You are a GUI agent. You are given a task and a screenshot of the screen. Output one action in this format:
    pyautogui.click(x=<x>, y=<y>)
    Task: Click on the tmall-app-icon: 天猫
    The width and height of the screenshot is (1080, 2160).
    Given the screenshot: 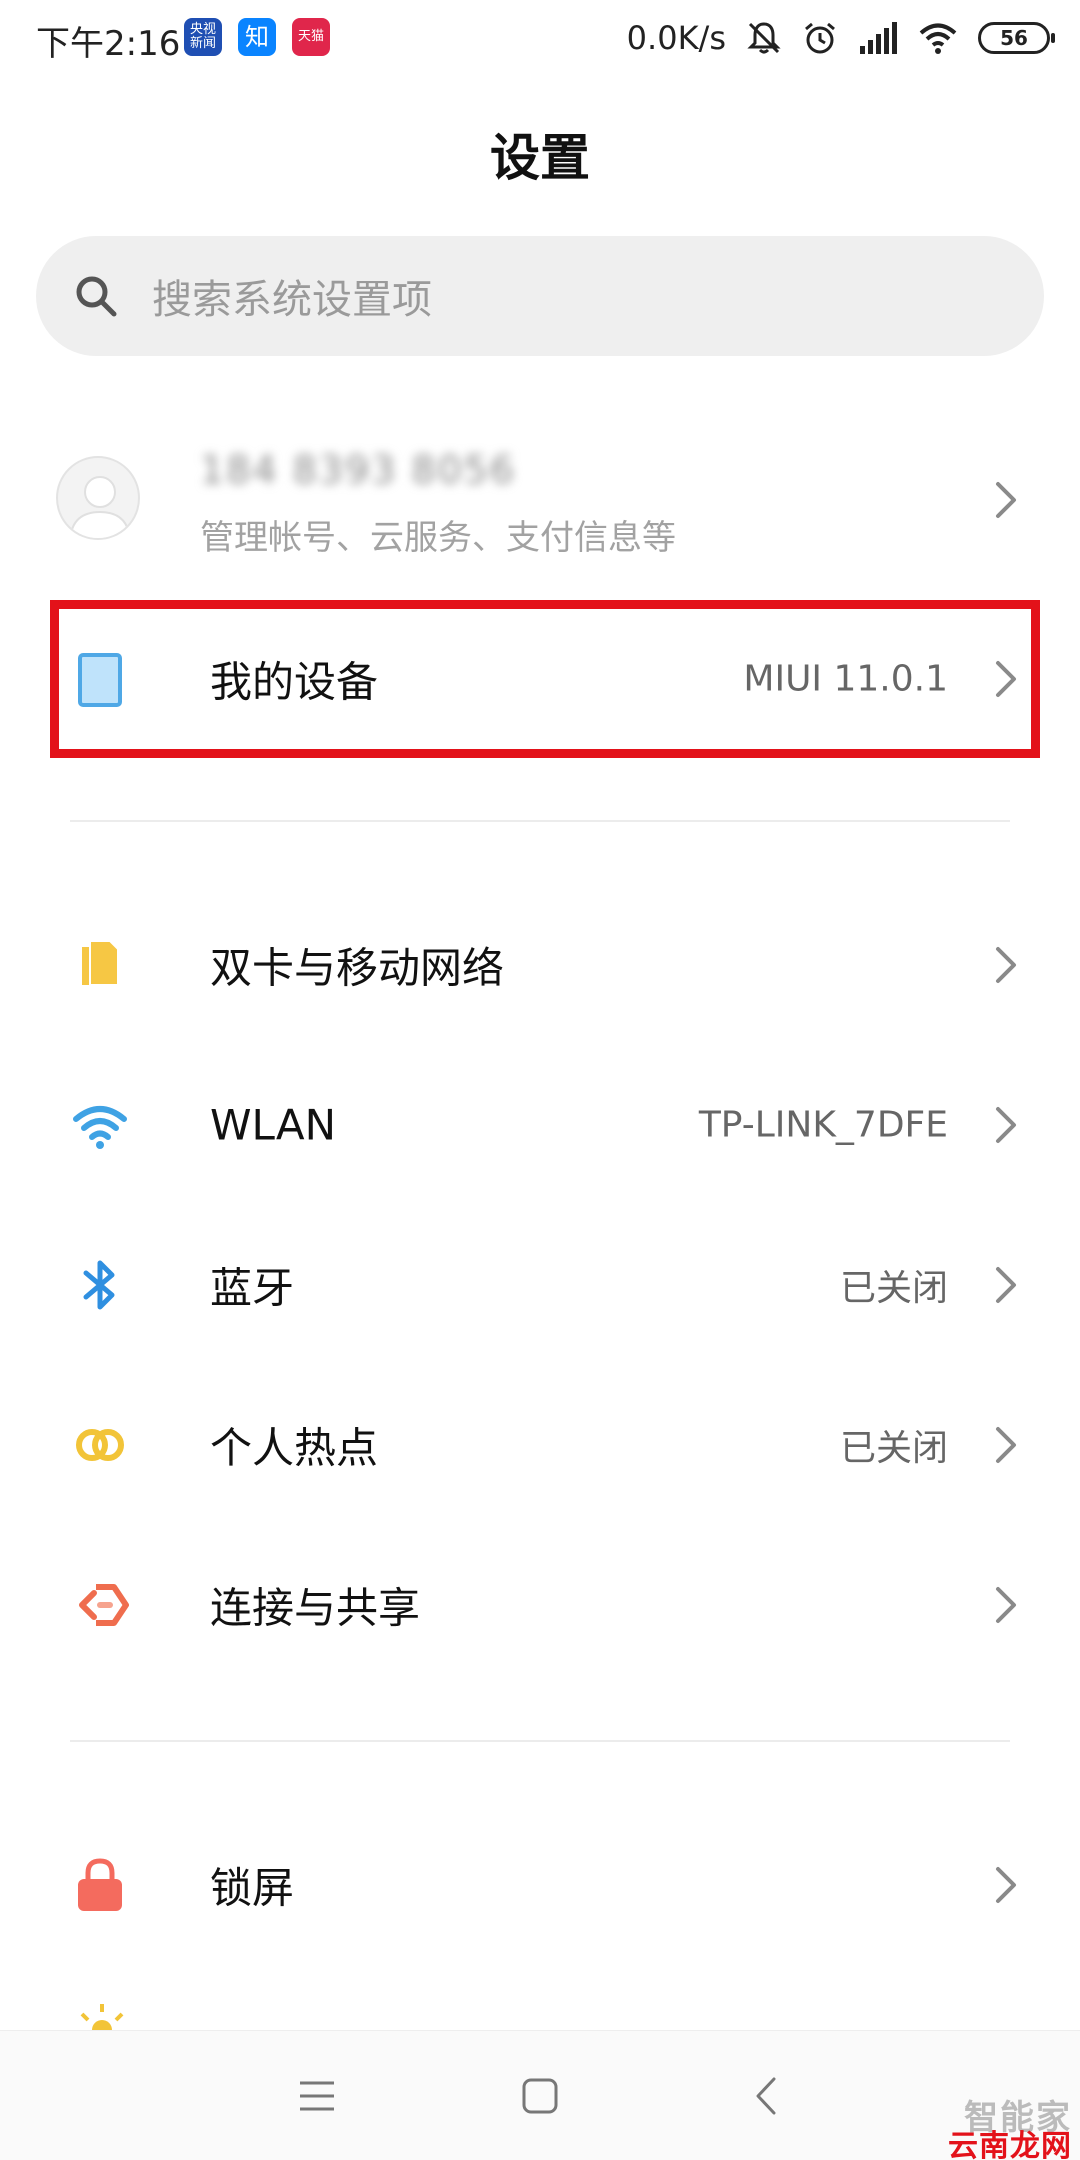 What is the action you would take?
    pyautogui.click(x=311, y=37)
    